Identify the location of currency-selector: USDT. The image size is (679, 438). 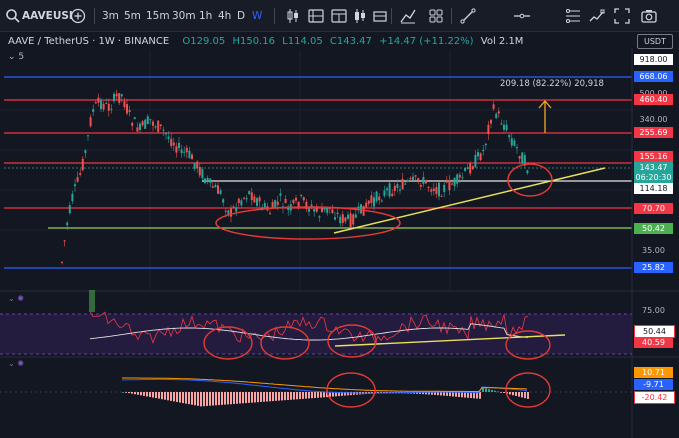
(655, 41).